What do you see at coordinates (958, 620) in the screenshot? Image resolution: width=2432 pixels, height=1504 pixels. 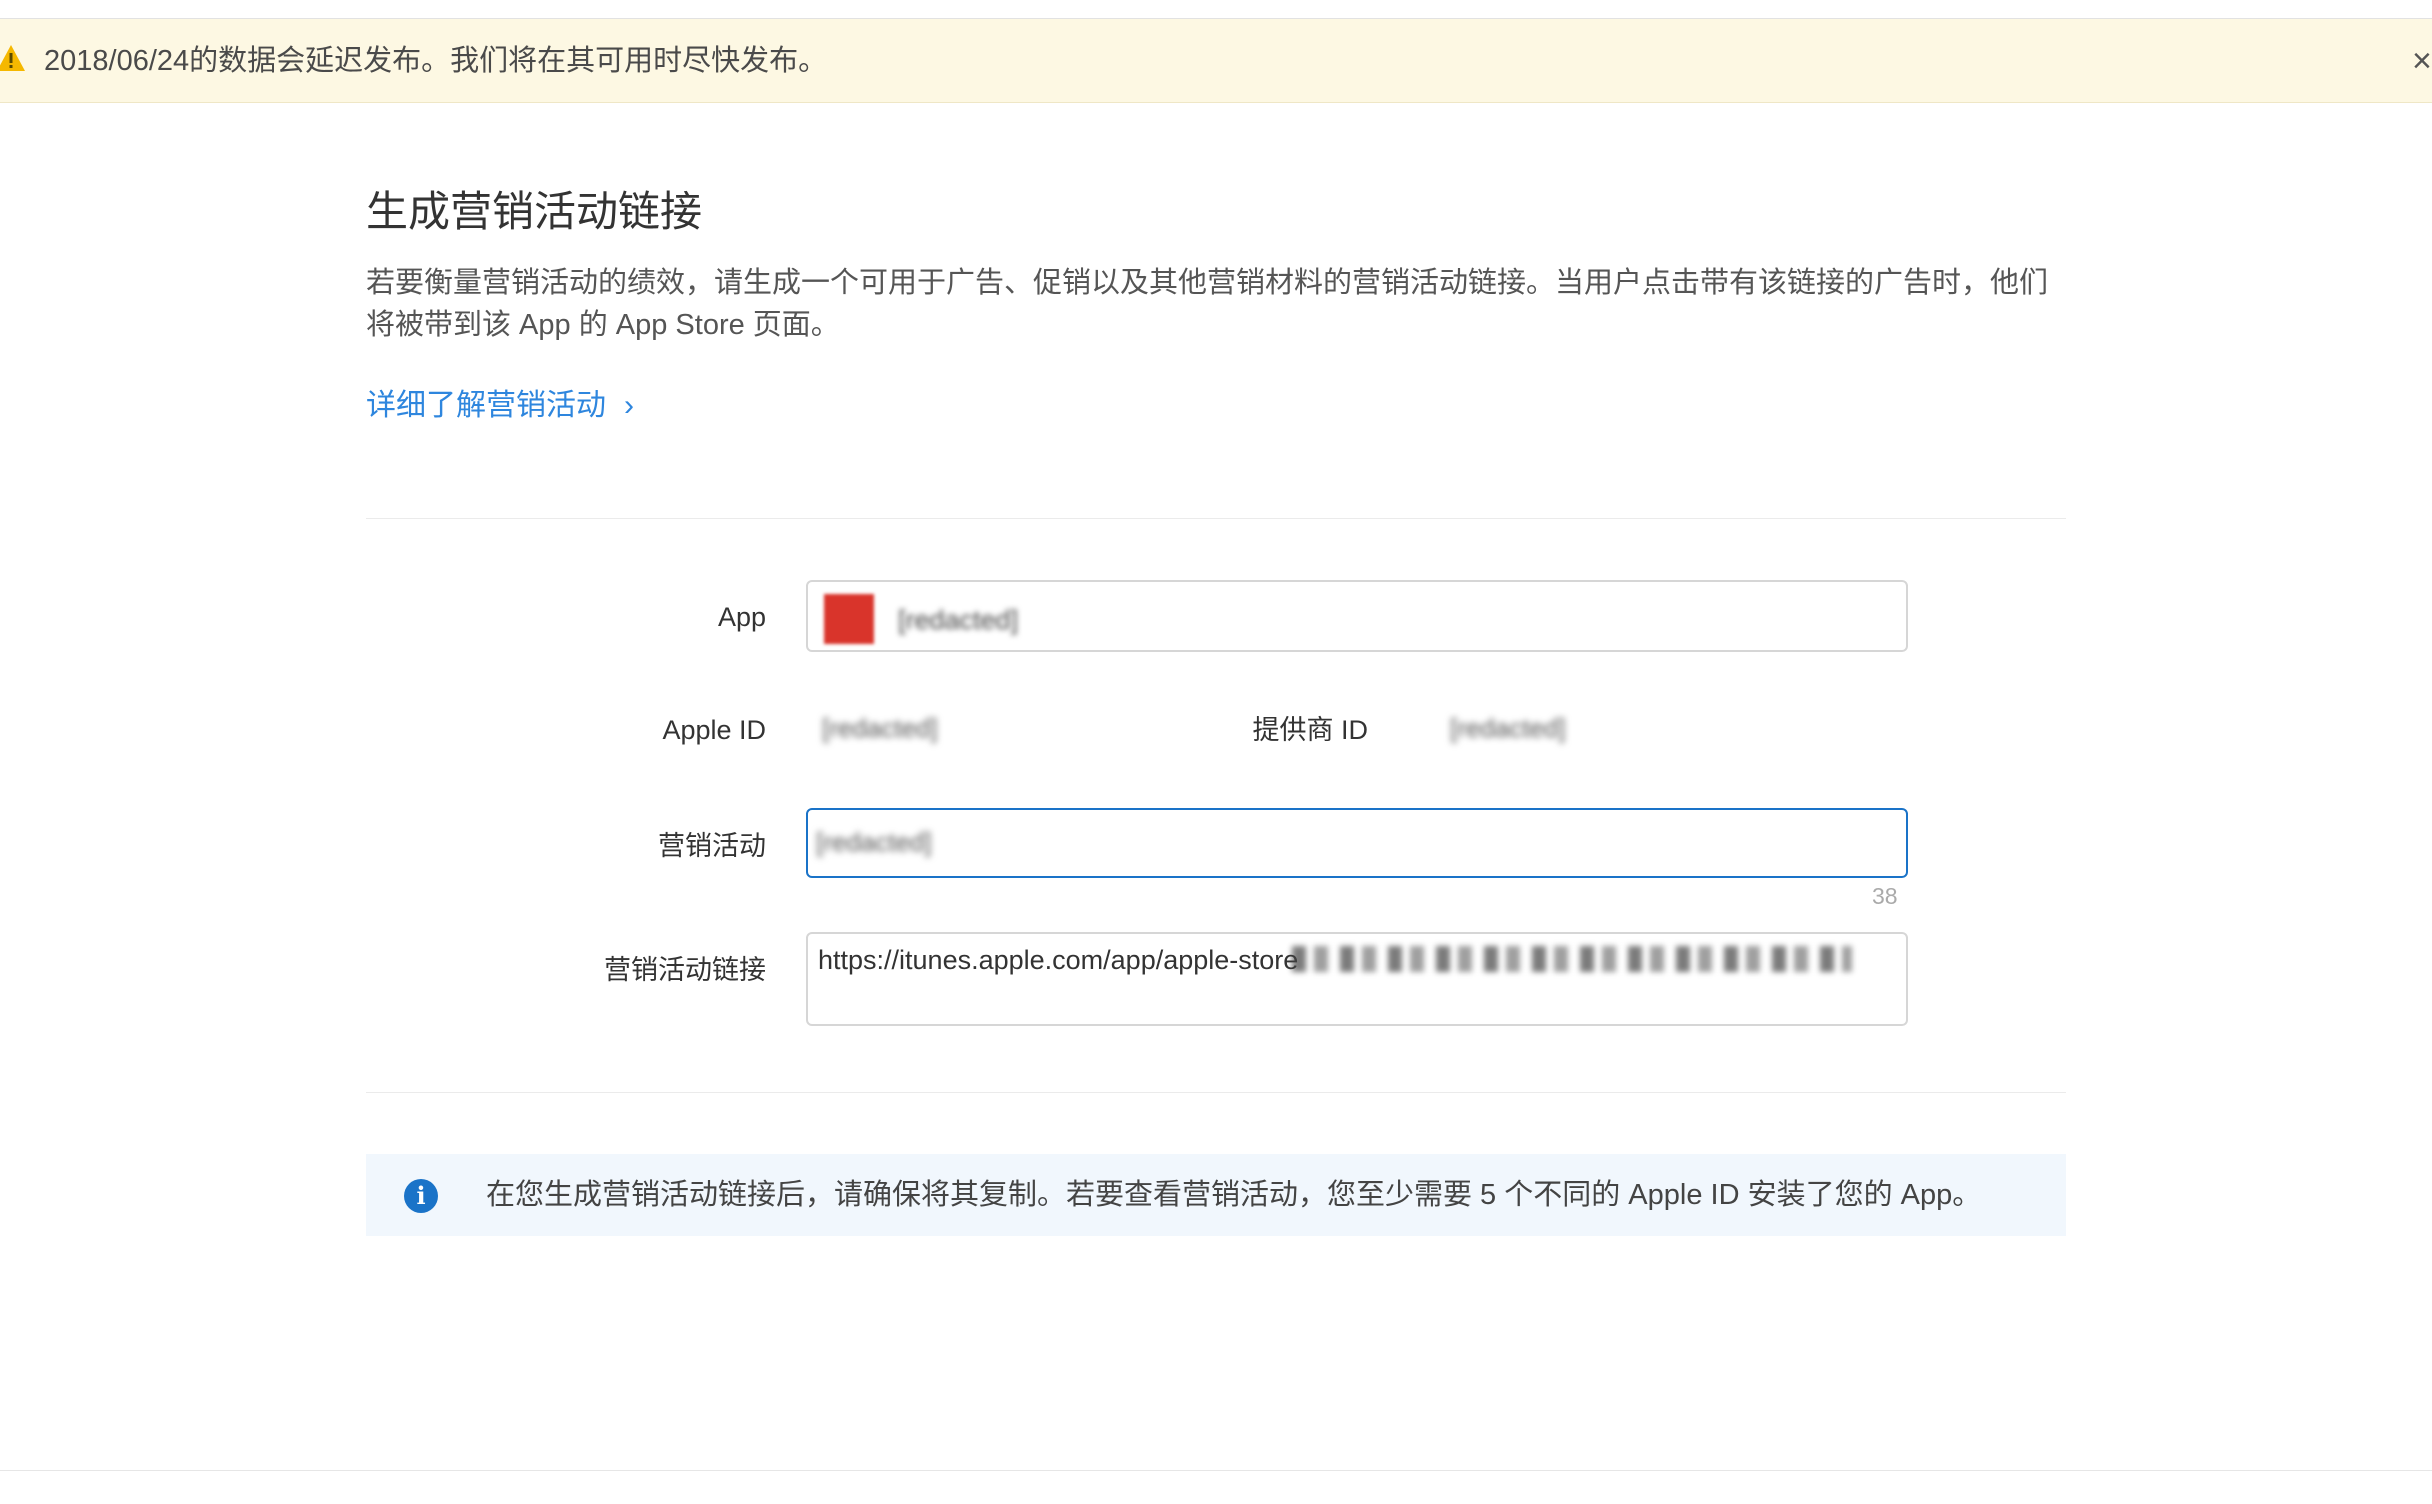 I see `app-name: [redacted]` at bounding box center [958, 620].